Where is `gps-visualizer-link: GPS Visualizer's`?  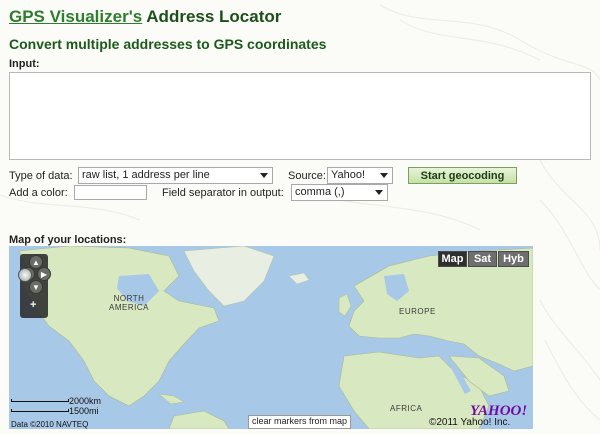
gps-visualizer-link: GPS Visualizer's is located at coordinates (75, 16).